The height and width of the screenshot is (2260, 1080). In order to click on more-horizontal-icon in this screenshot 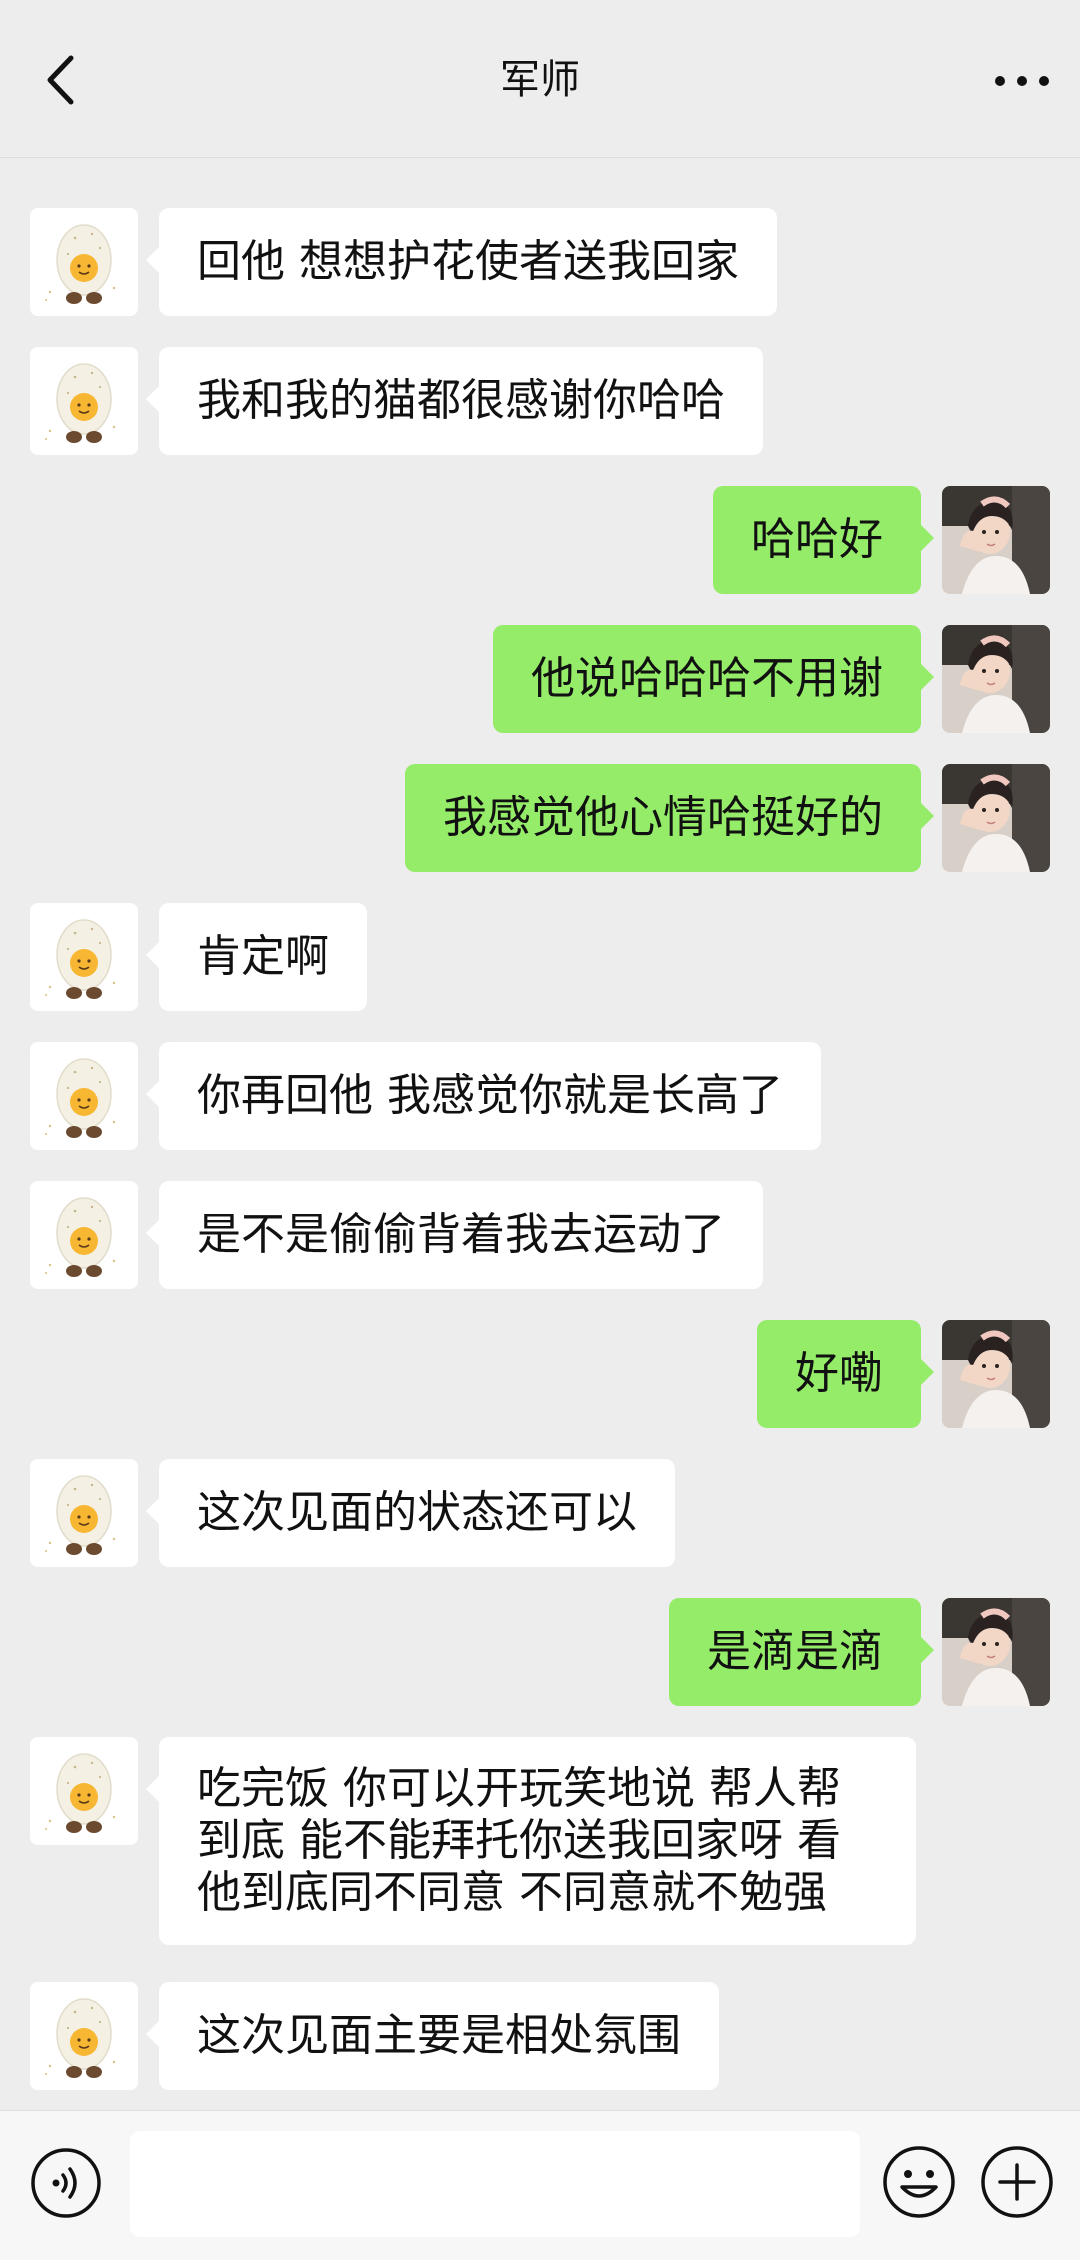, I will do `click(1022, 81)`.